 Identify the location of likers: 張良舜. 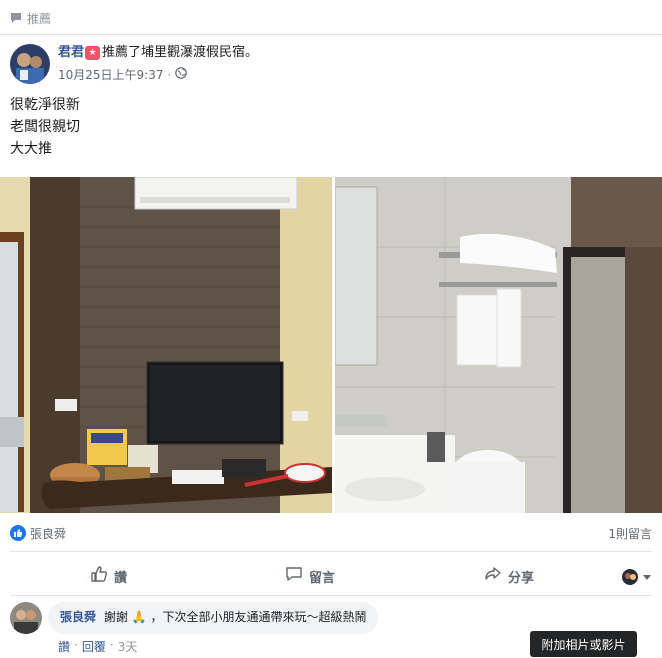
(38, 533).